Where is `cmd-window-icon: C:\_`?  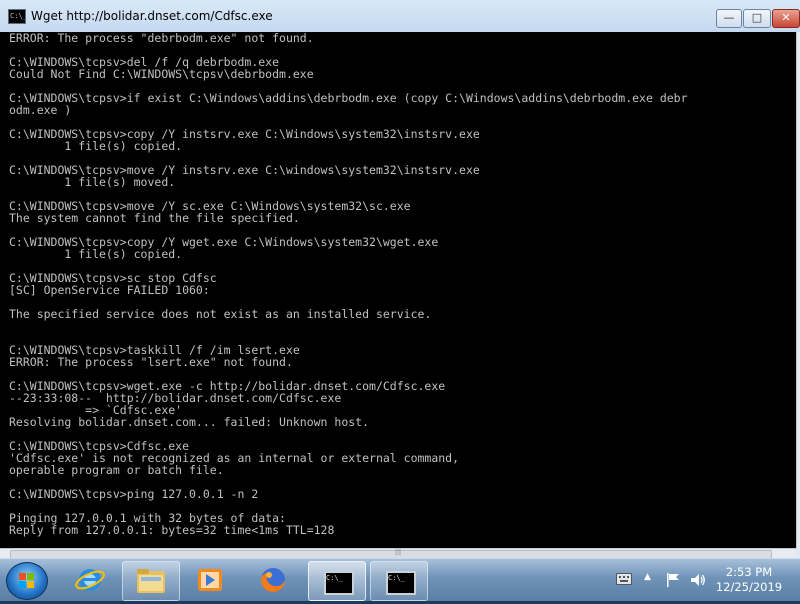
cmd-window-icon: C:\_ is located at coordinates (17, 16).